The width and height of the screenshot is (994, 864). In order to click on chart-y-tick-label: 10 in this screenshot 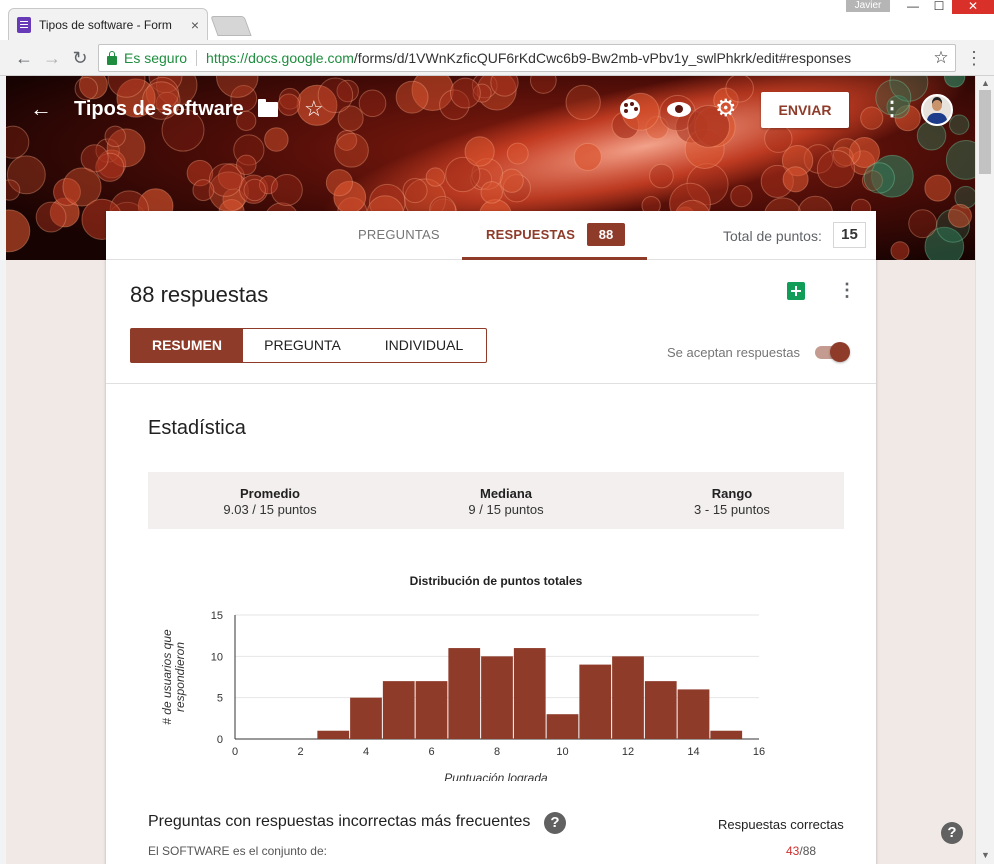, I will do `click(217, 657)`.